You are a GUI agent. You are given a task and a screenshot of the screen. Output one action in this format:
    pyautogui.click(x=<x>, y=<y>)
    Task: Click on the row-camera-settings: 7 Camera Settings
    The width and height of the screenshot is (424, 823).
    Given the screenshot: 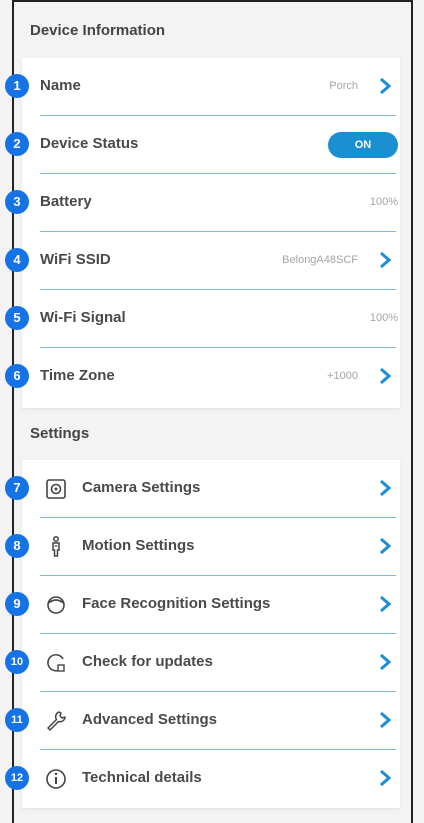 What is the action you would take?
    pyautogui.click(x=202, y=489)
    